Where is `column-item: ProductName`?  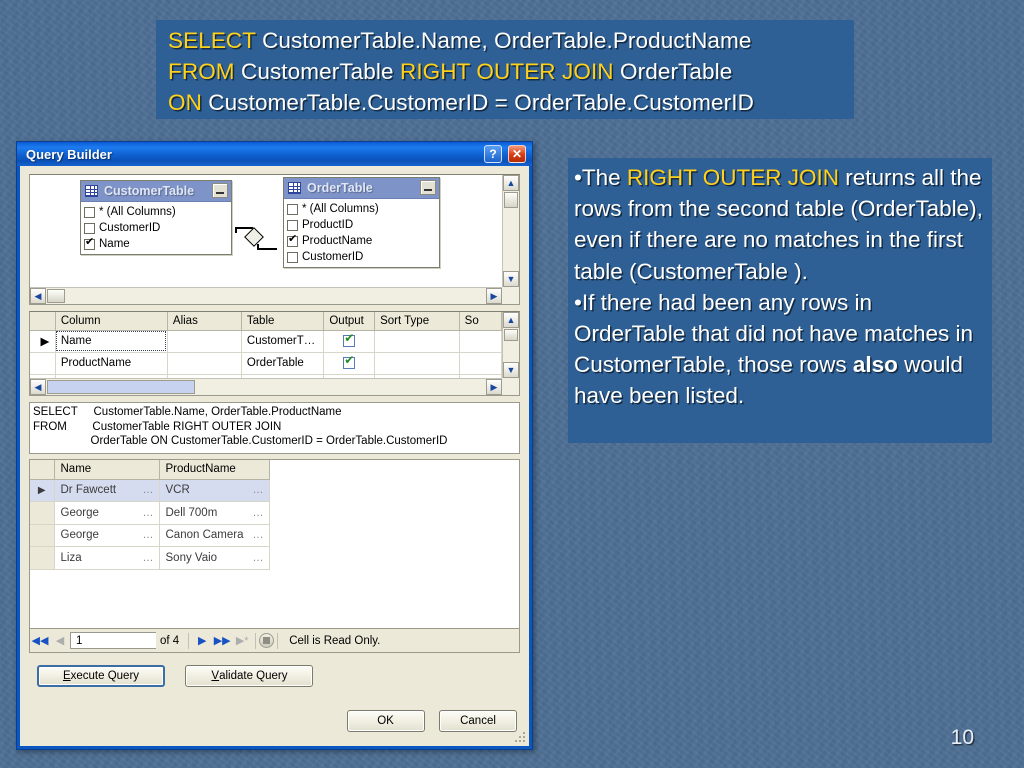
column-item: ProductName is located at coordinates (361, 241).